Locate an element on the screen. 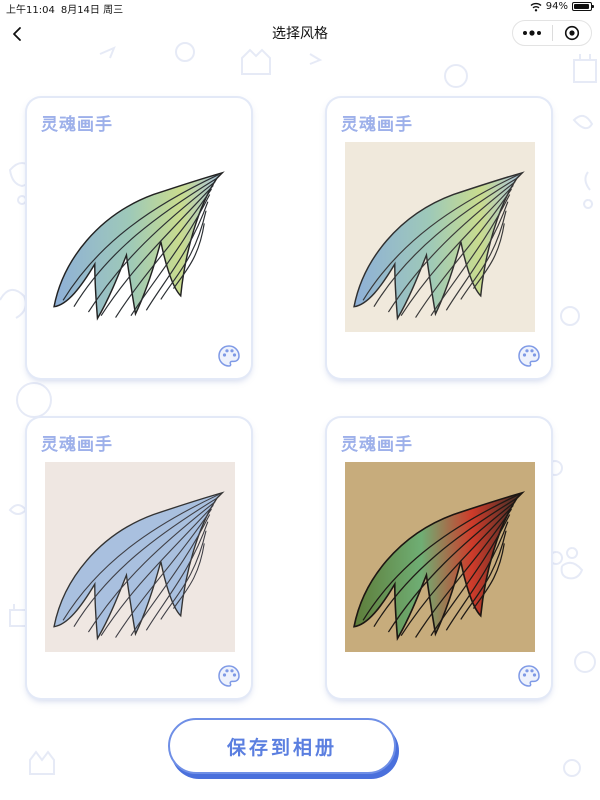  close-mini-program-button is located at coordinates (572, 33).